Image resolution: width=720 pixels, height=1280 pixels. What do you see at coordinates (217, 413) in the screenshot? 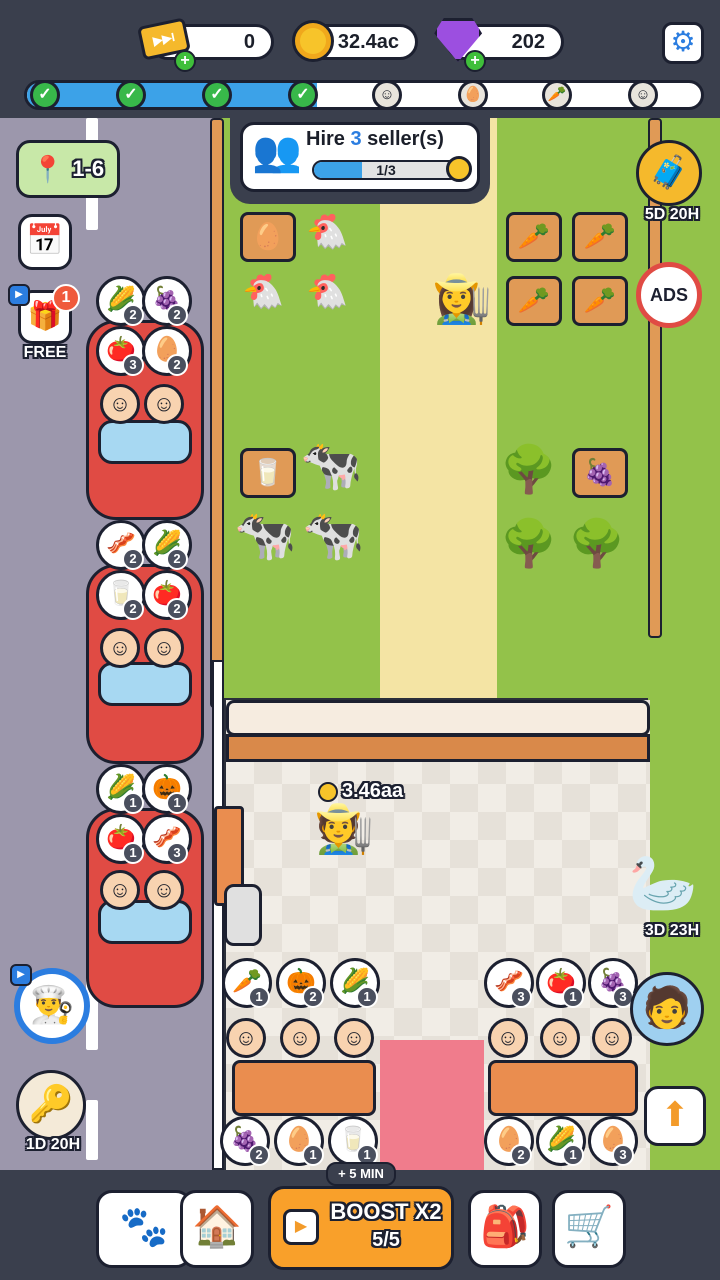
I see `fence-left` at bounding box center [217, 413].